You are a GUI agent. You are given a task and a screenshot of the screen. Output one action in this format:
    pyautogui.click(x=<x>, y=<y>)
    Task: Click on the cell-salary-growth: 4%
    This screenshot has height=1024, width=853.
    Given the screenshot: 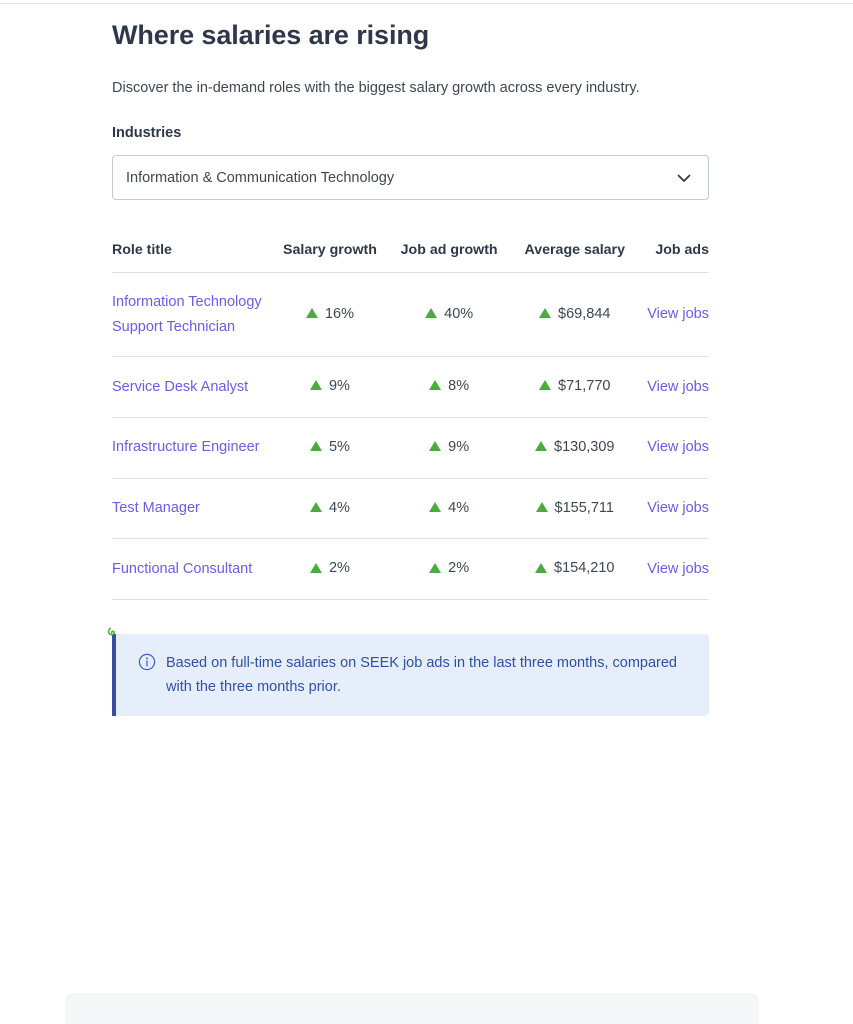 What is the action you would take?
    pyautogui.click(x=330, y=509)
    